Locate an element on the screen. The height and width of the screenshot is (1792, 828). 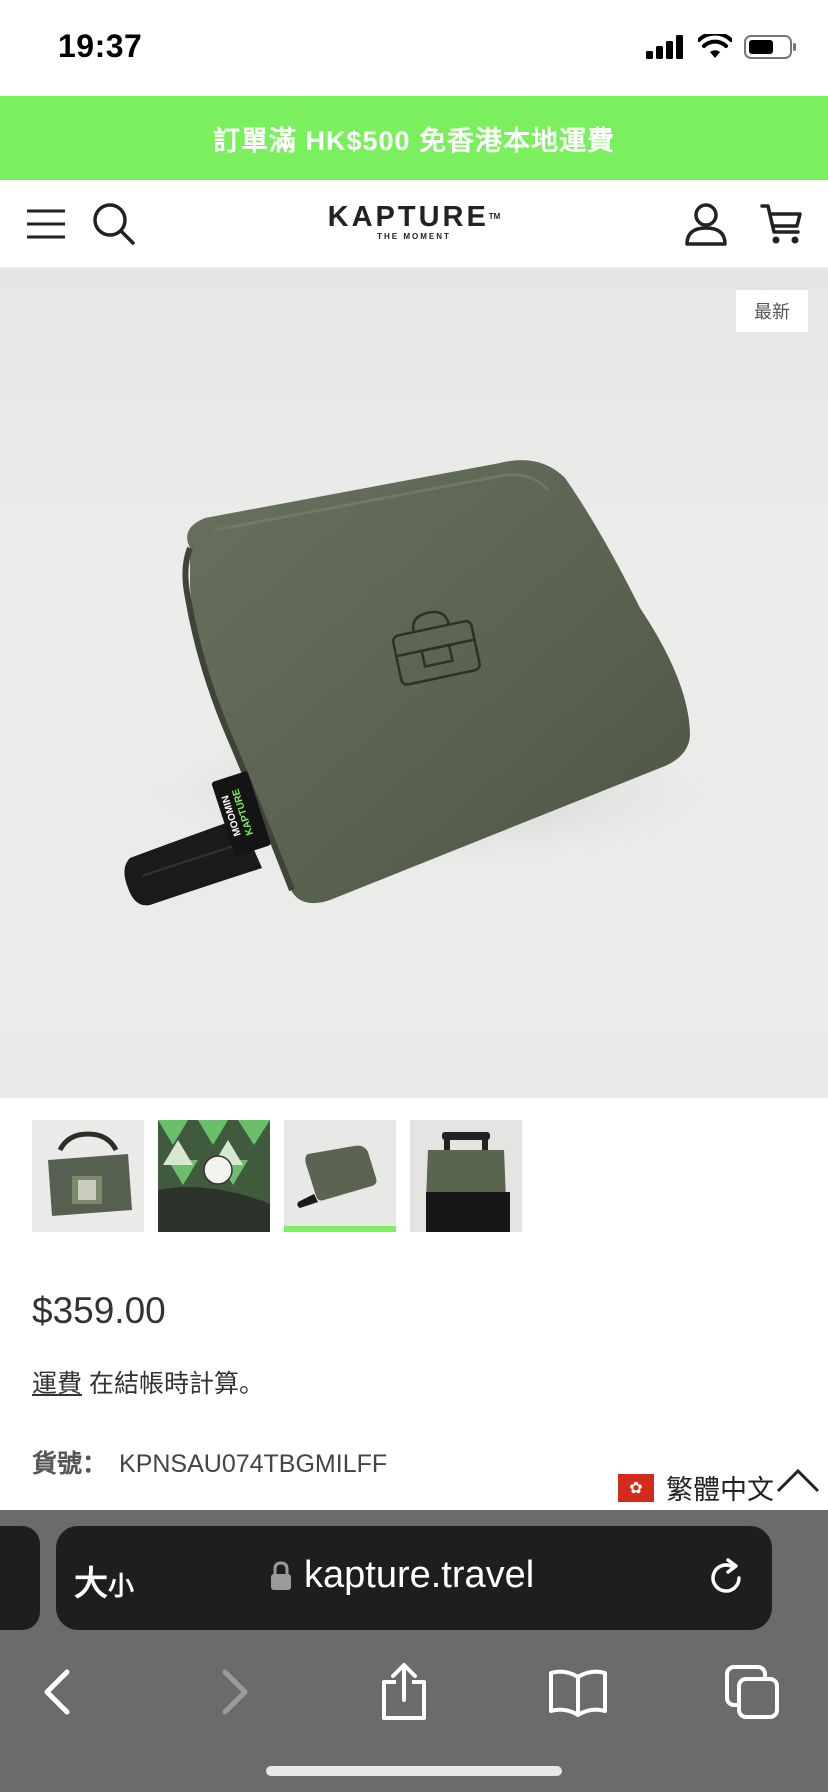
search-icon is located at coordinates (114, 224).